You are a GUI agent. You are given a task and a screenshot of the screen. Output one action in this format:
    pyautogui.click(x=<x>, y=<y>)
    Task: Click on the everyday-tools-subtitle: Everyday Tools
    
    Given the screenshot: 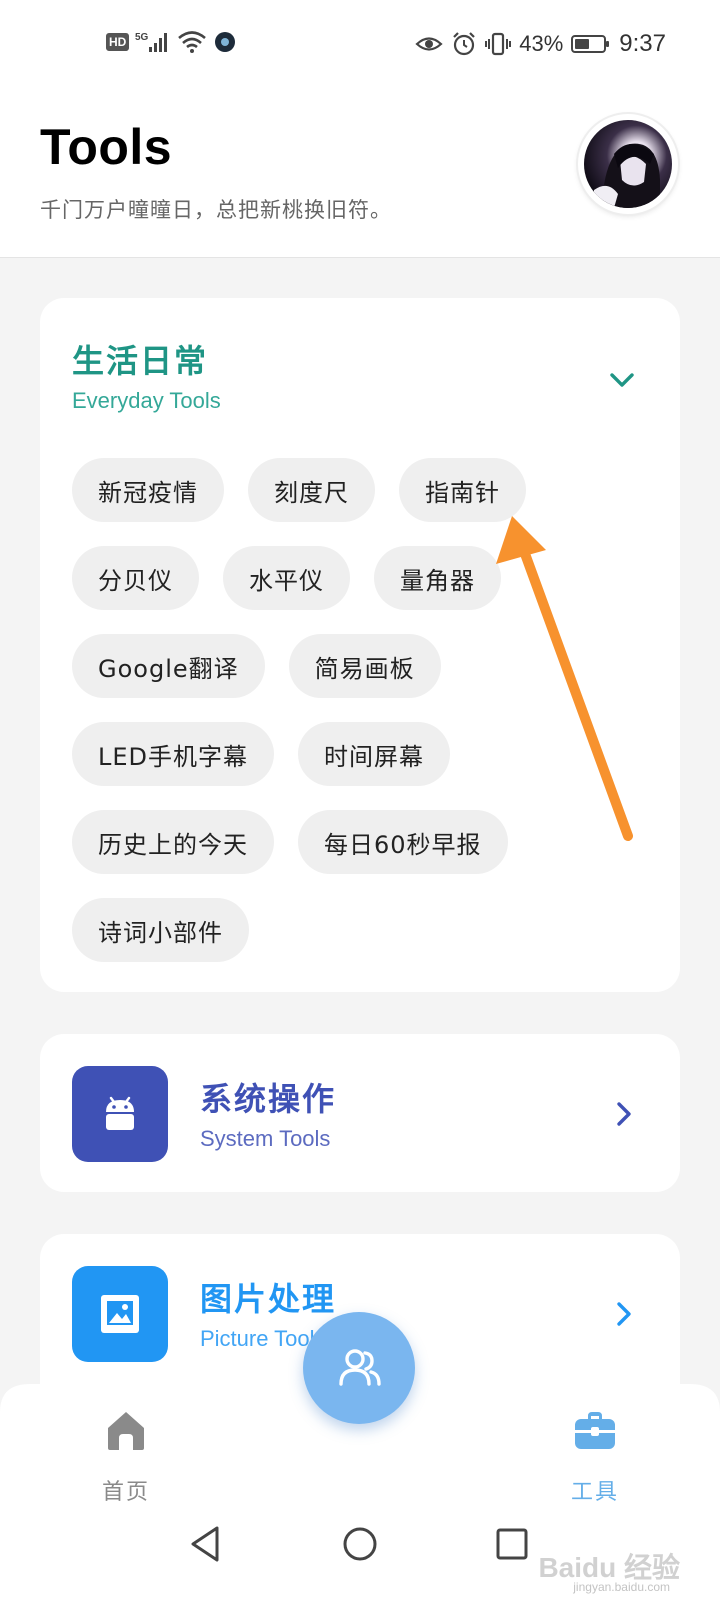 What is the action you would take?
    pyautogui.click(x=146, y=400)
    